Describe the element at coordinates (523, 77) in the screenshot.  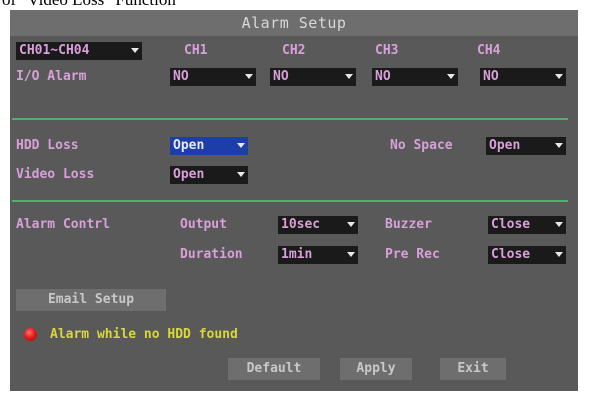
I see `io-alarm-ch4-select: NO` at that location.